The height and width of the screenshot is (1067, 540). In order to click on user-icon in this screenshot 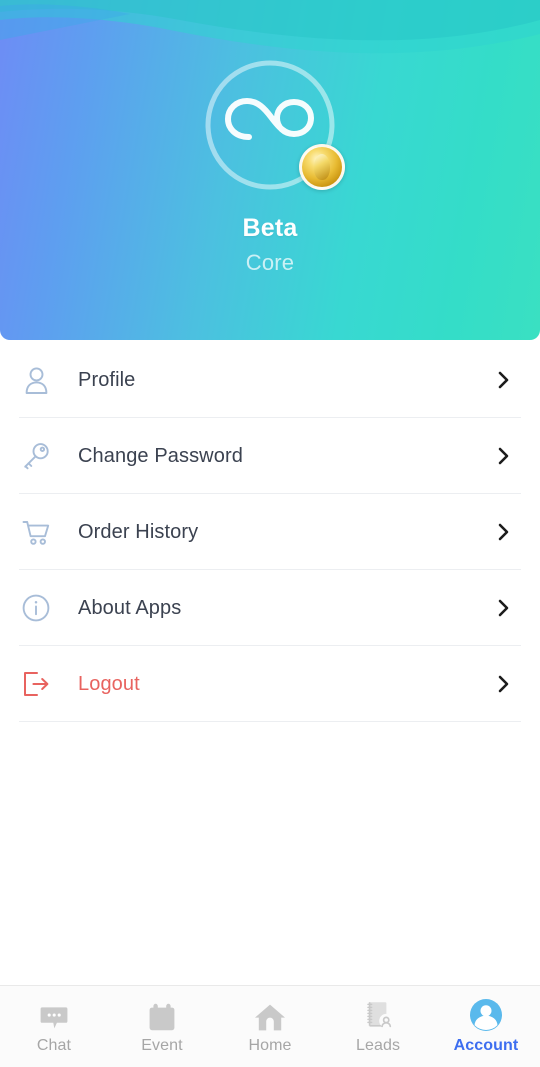, I will do `click(36, 380)`.